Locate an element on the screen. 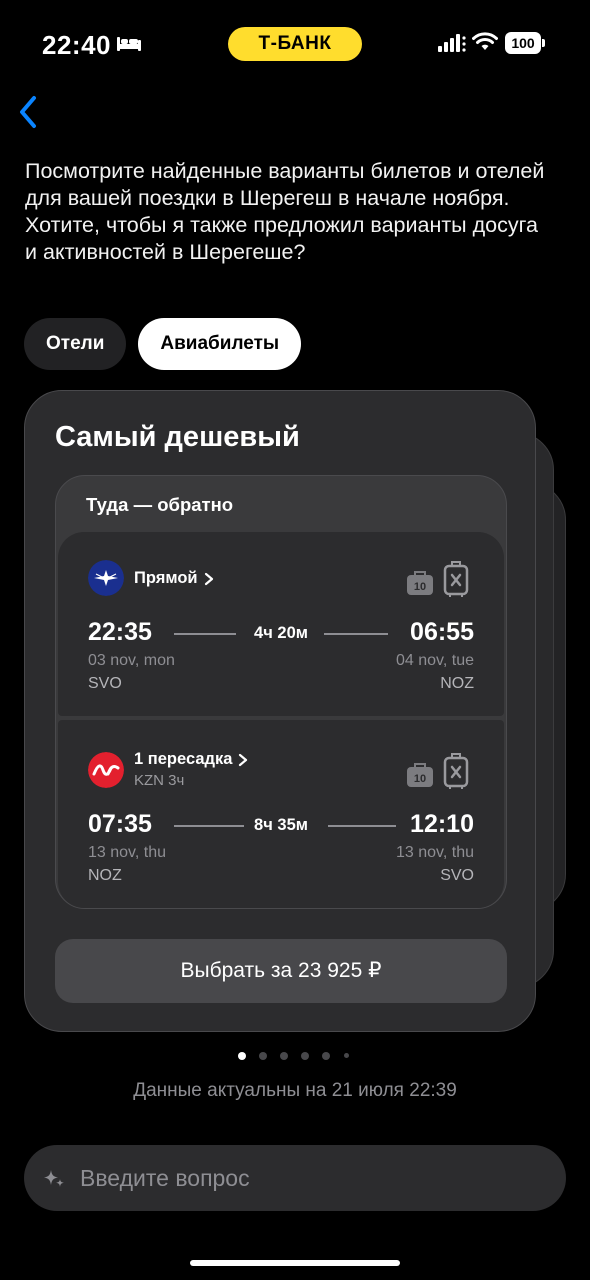 This screenshot has height=1280, width=590. nordwind-logo-icon is located at coordinates (106, 770).